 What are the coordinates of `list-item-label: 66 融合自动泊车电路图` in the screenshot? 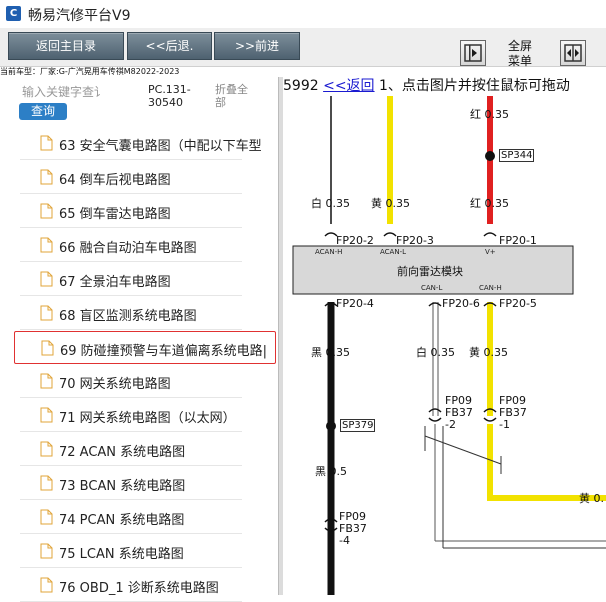 It's located at (128, 248).